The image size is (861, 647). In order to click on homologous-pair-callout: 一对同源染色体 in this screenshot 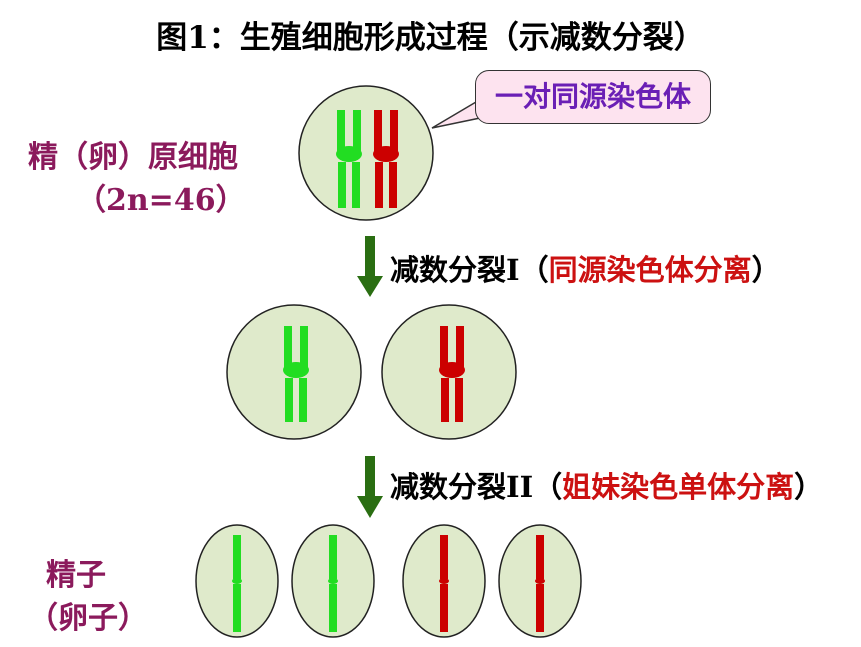, I will do `click(593, 97)`.